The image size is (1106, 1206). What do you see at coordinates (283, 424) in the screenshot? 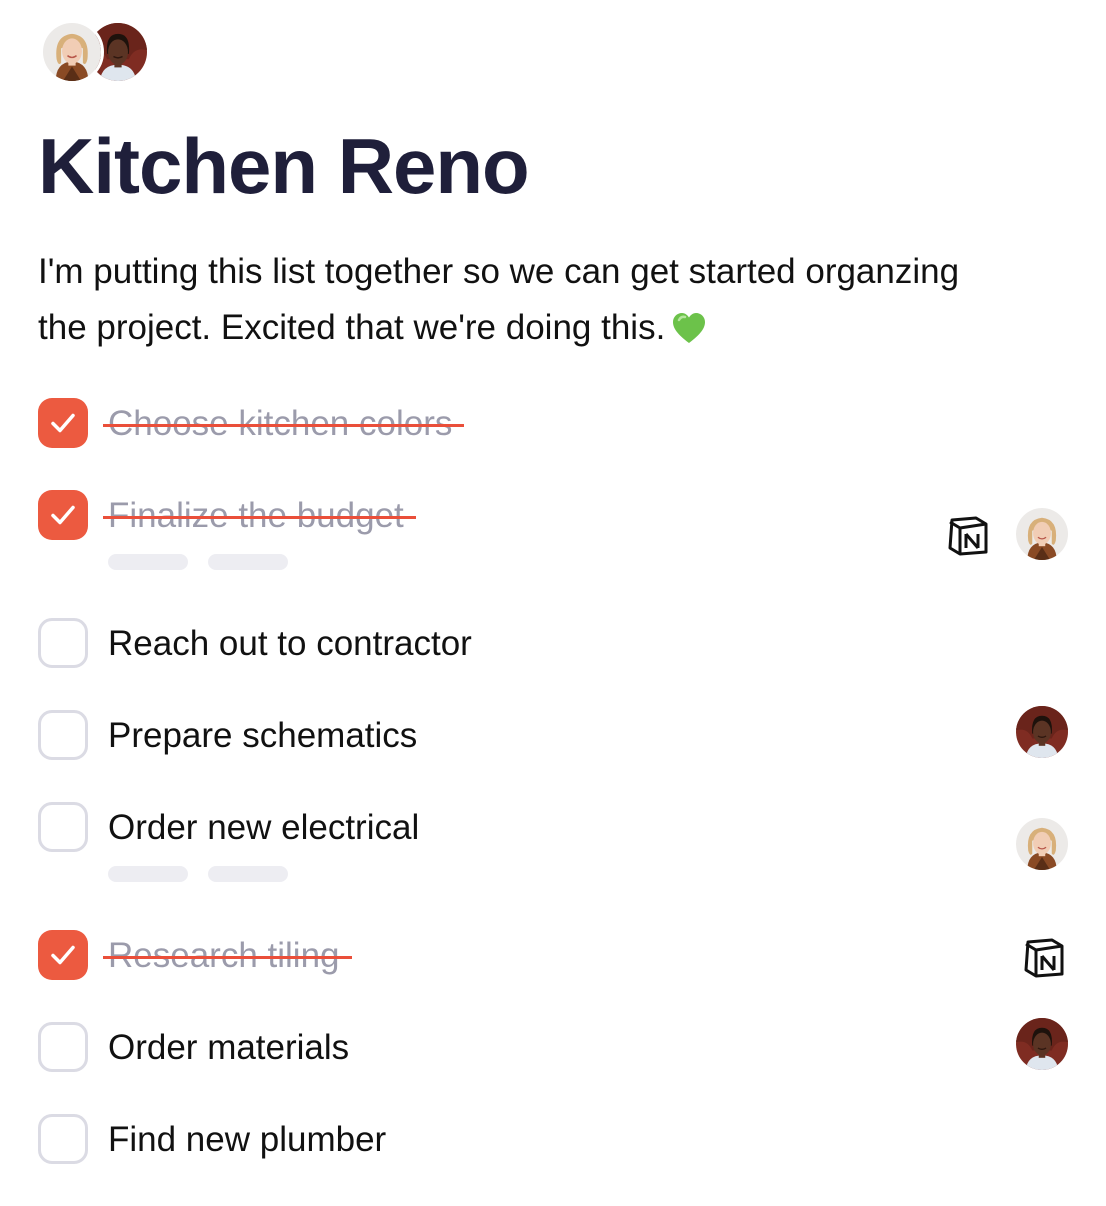
I see `task-label: Choose kitchen colors` at bounding box center [283, 424].